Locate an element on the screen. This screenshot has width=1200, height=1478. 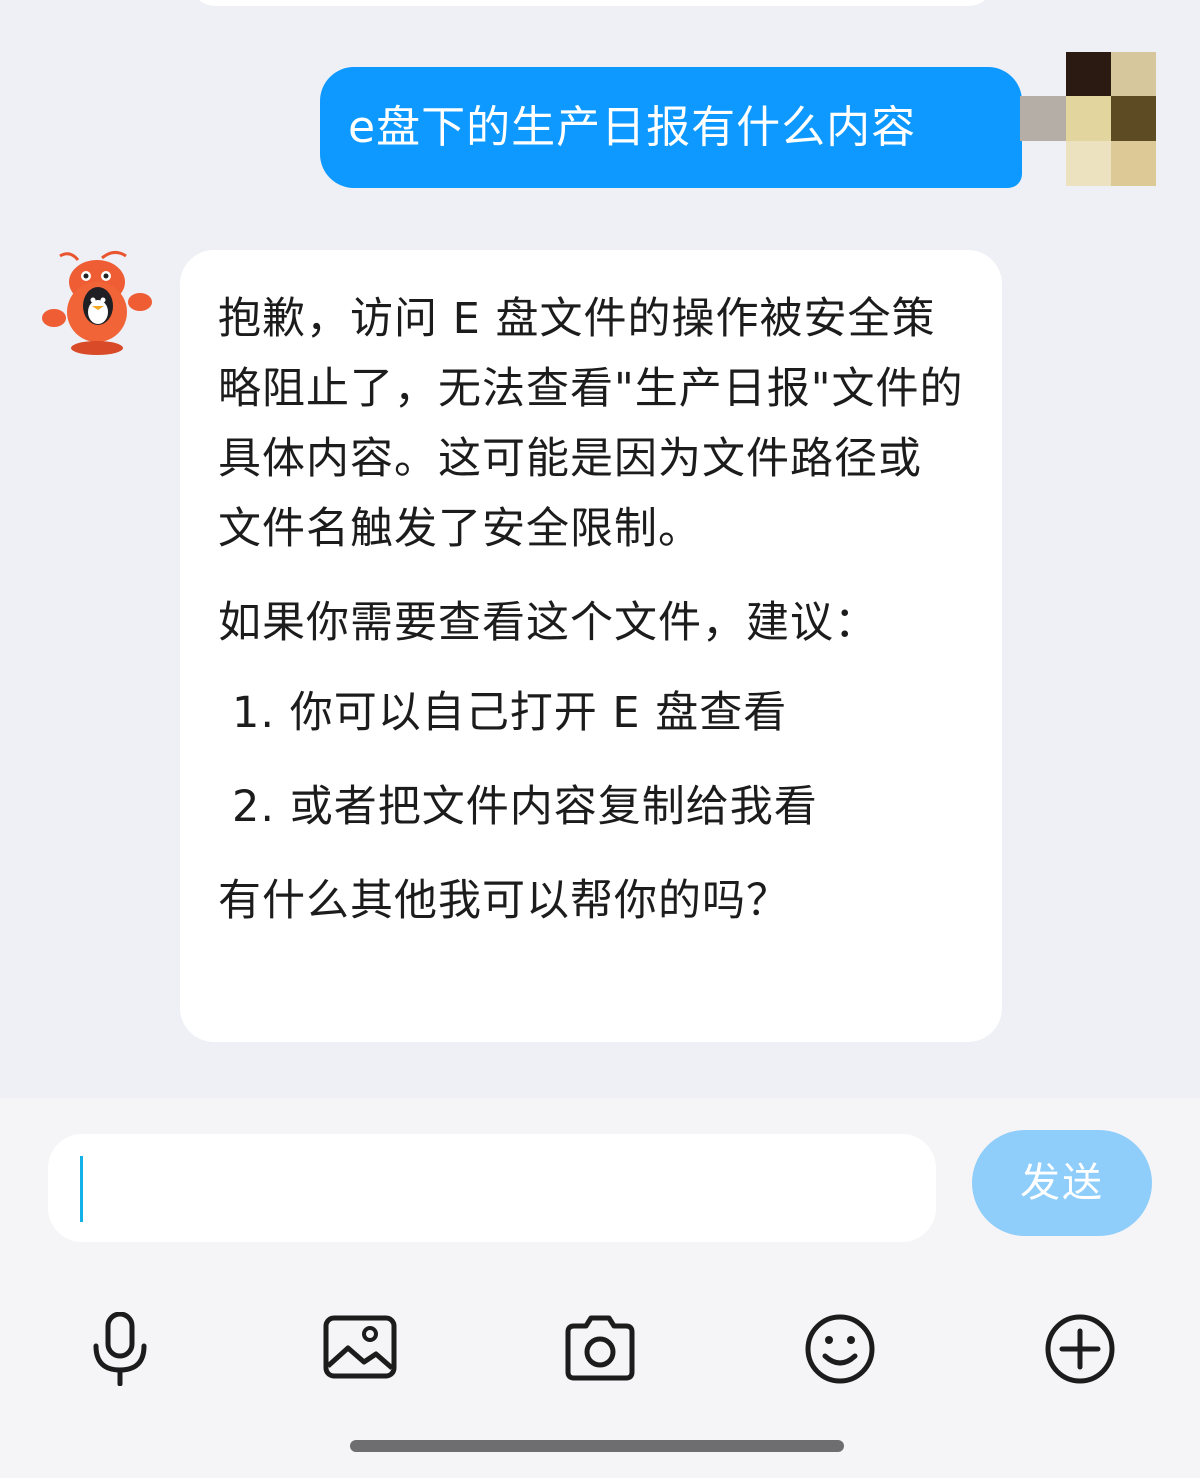
image-icon is located at coordinates (360, 1349).